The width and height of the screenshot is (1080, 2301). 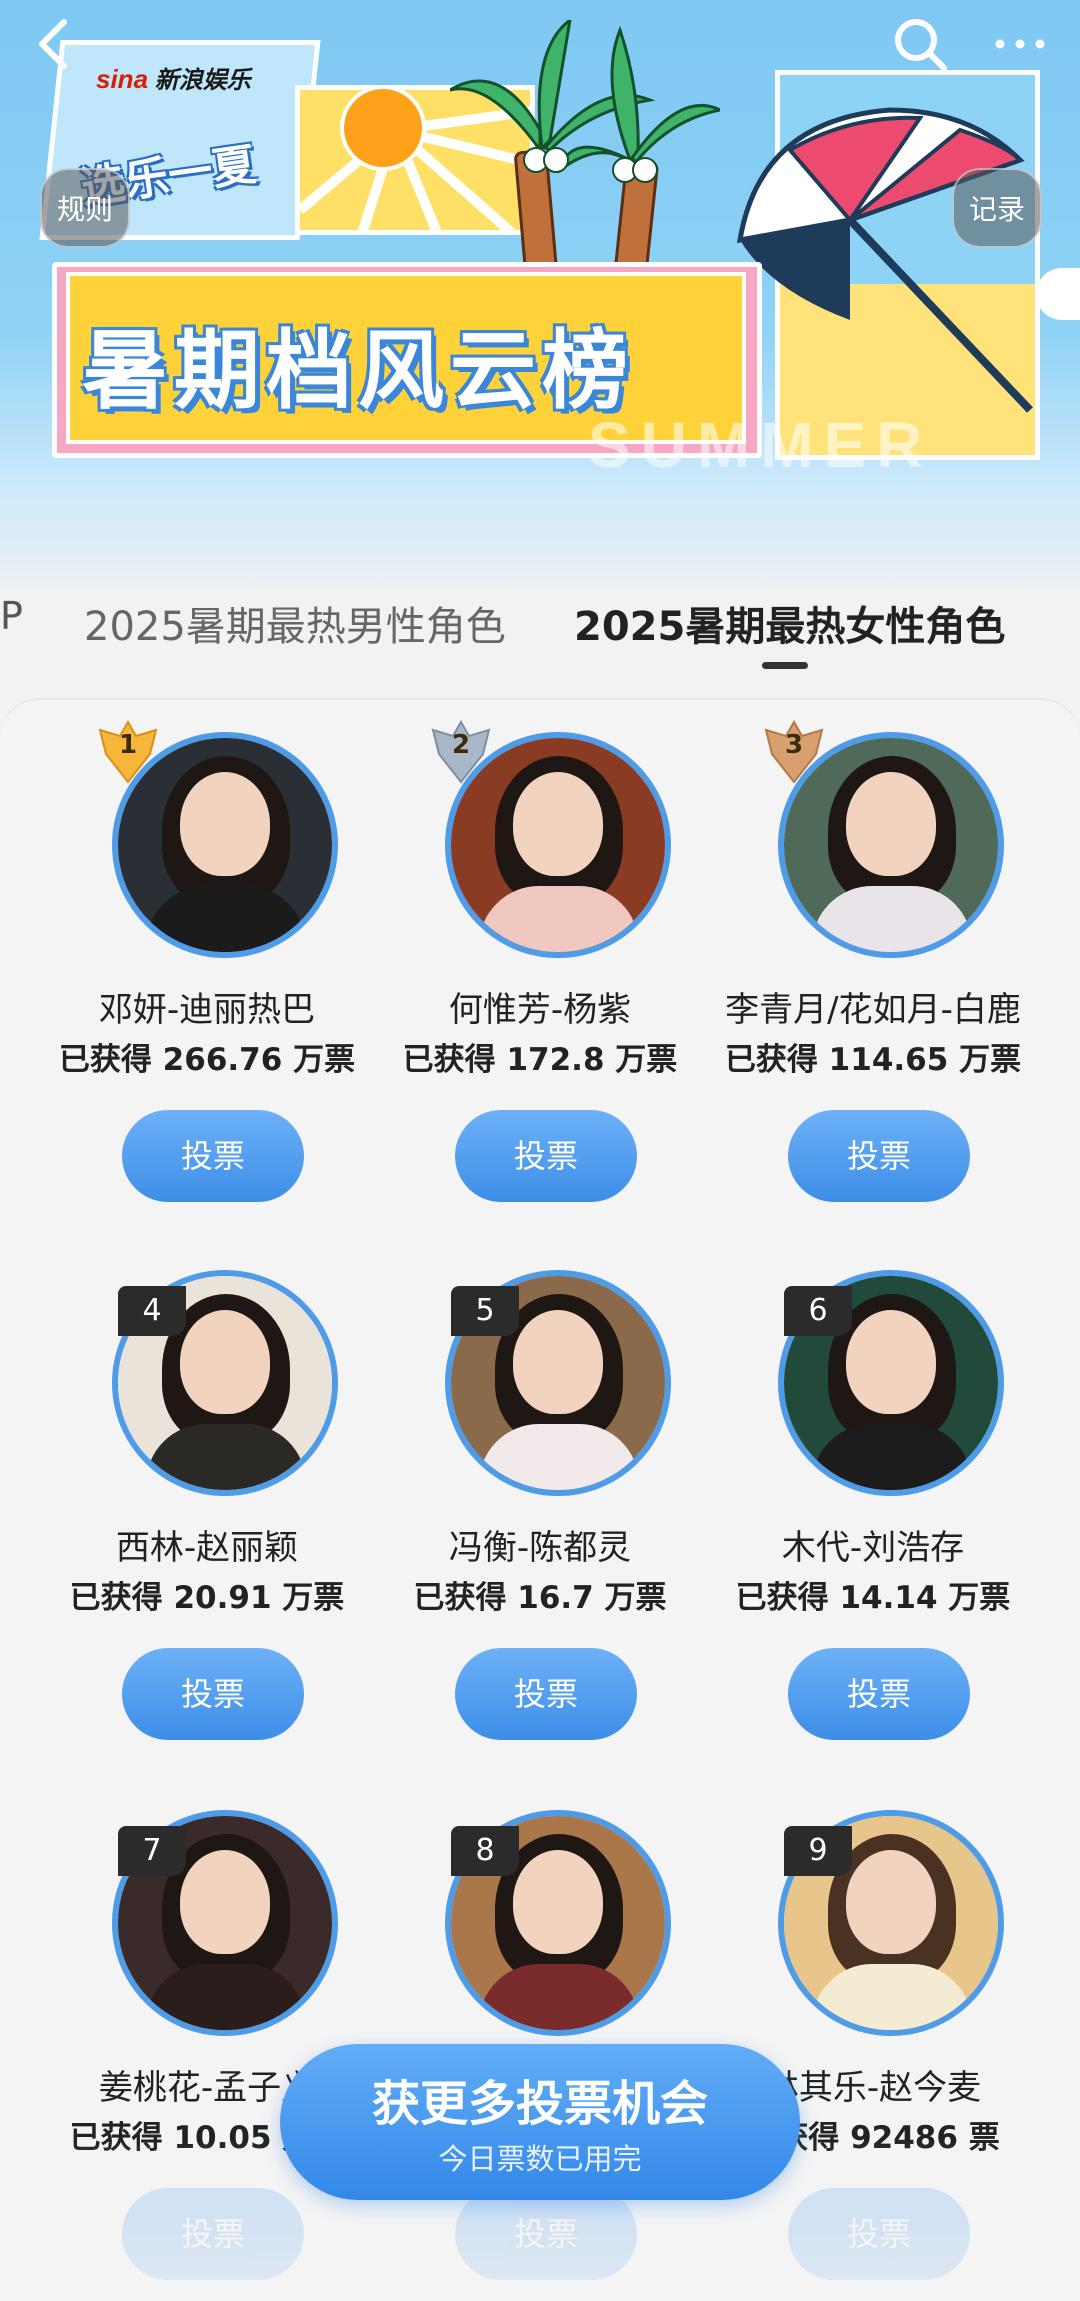 I want to click on cta-title: 获更多投票机会, so click(x=539, y=2104).